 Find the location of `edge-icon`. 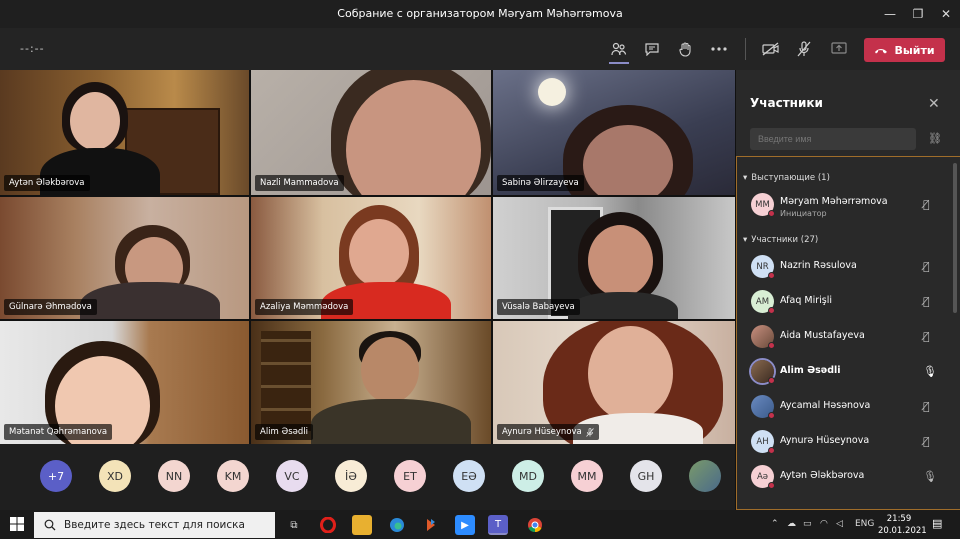

edge-icon is located at coordinates (397, 525).